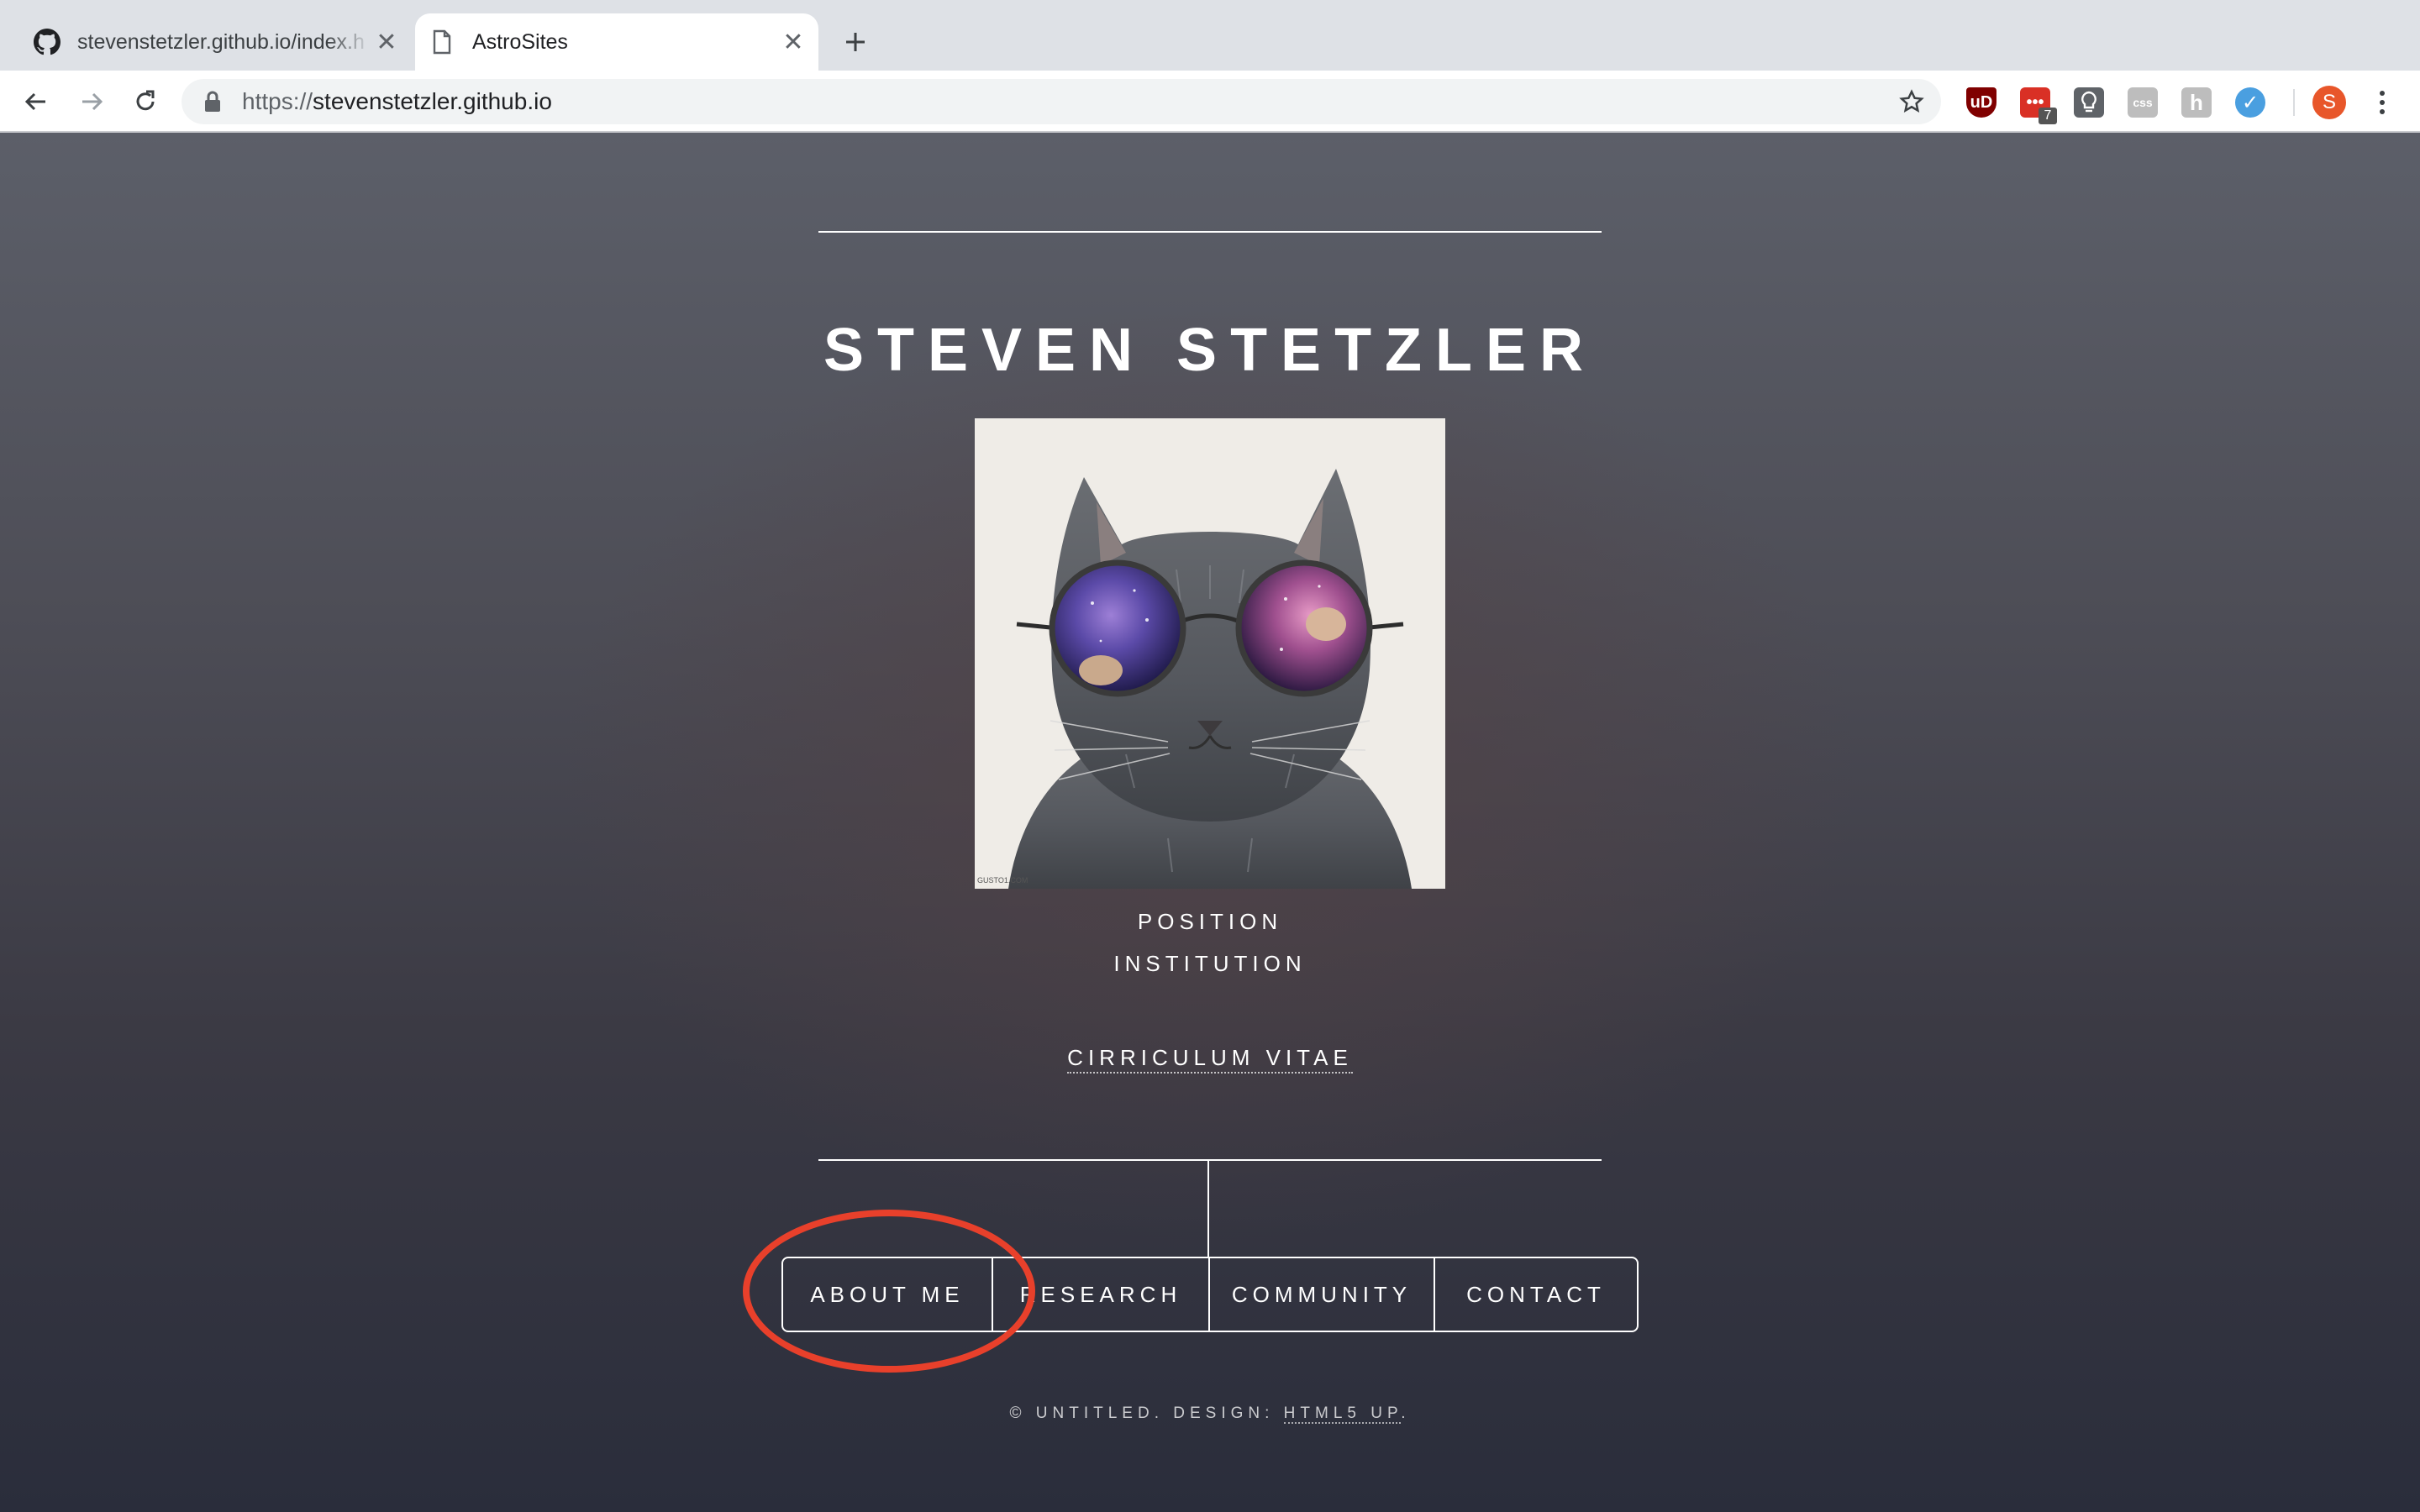 Image resolution: width=2420 pixels, height=1512 pixels. I want to click on footer-period: ., so click(1406, 1413).